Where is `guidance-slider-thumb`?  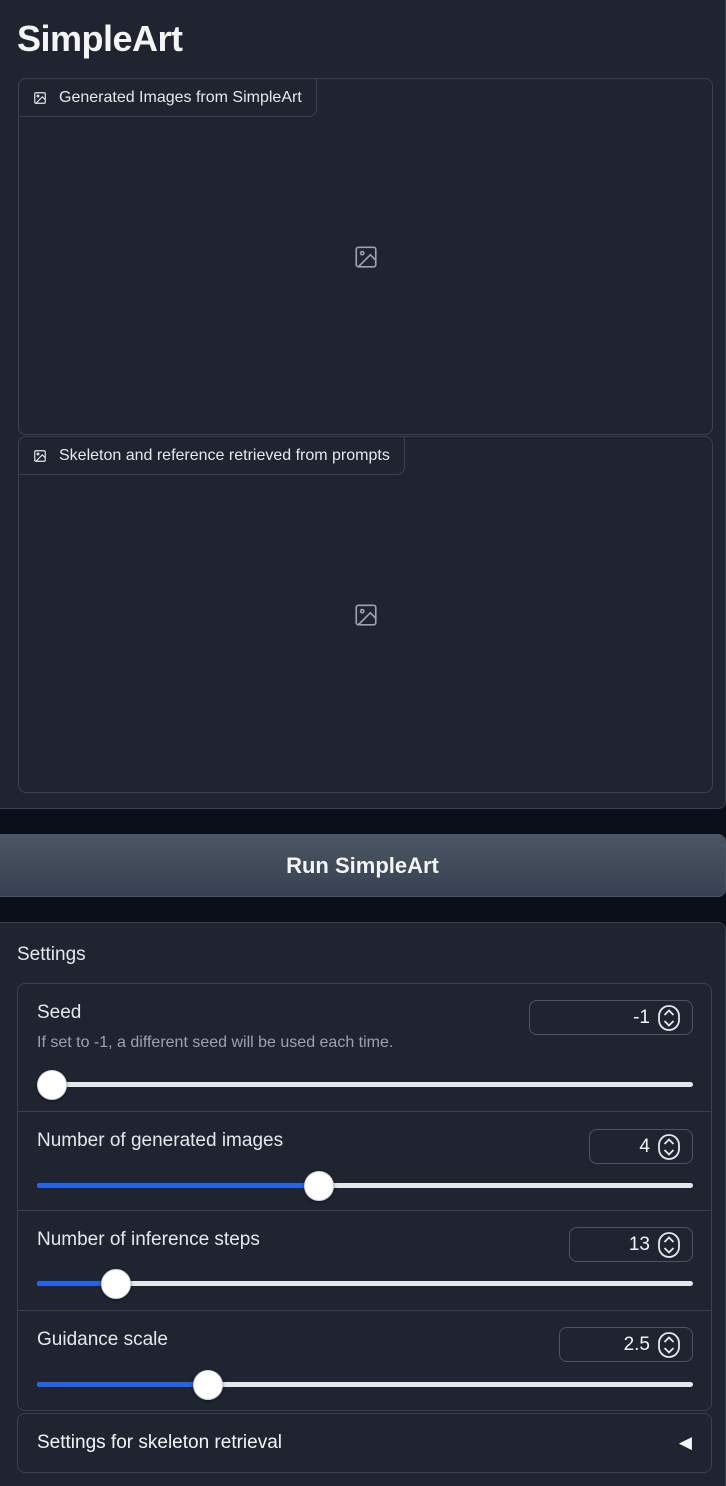 guidance-slider-thumb is located at coordinates (207, 1384).